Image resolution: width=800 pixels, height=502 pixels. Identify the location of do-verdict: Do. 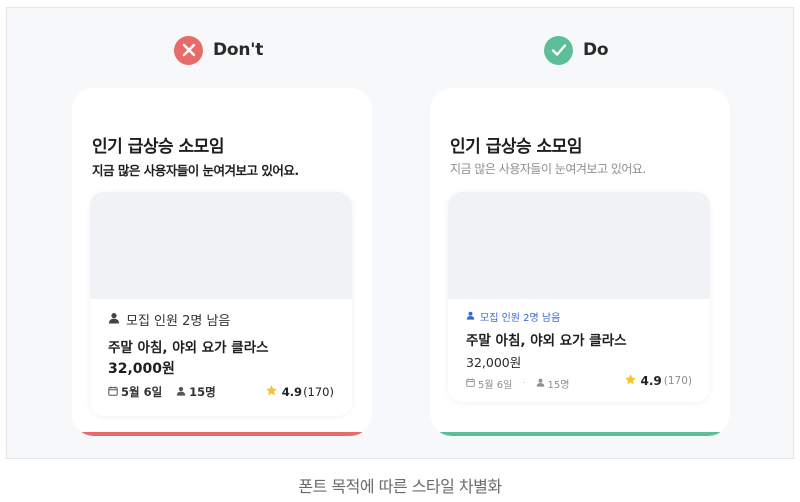
(576, 50).